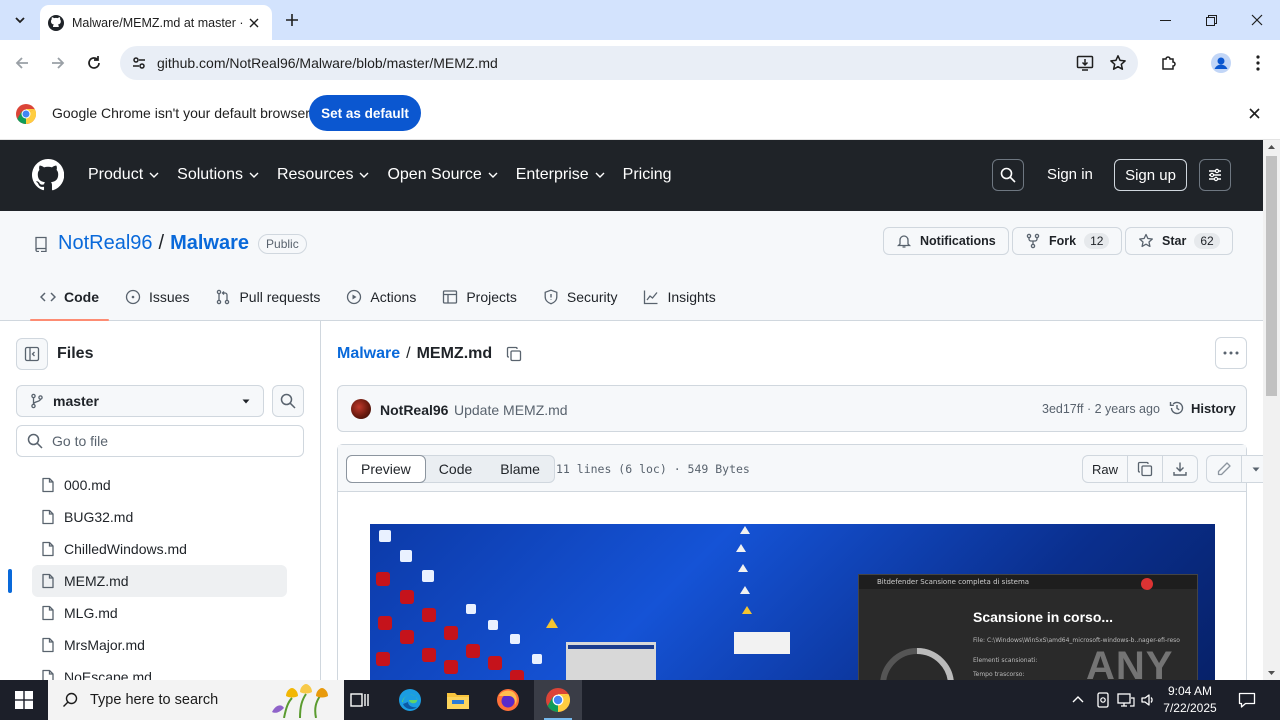  I want to click on new-tab-button, so click(292, 20).